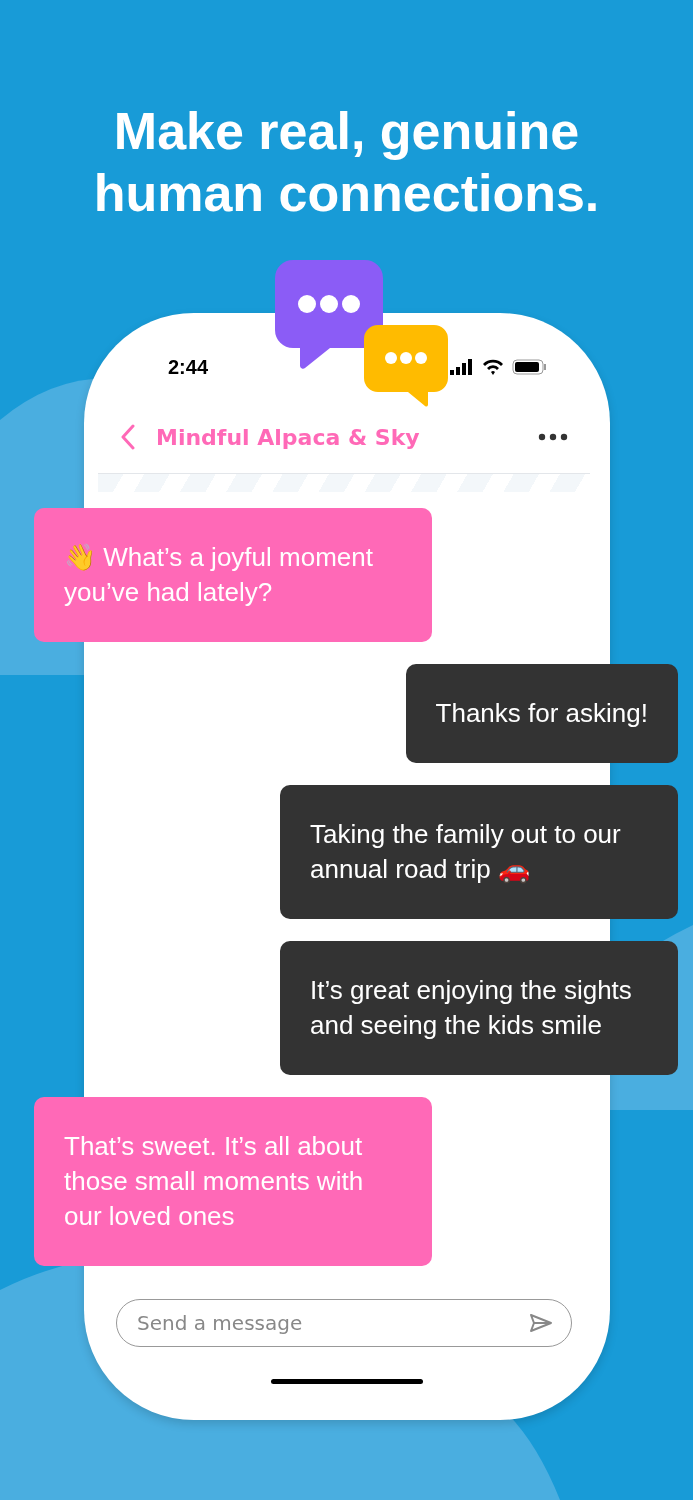 The height and width of the screenshot is (1500, 693). I want to click on message-bubble: Thanks for asking!, so click(541, 713).